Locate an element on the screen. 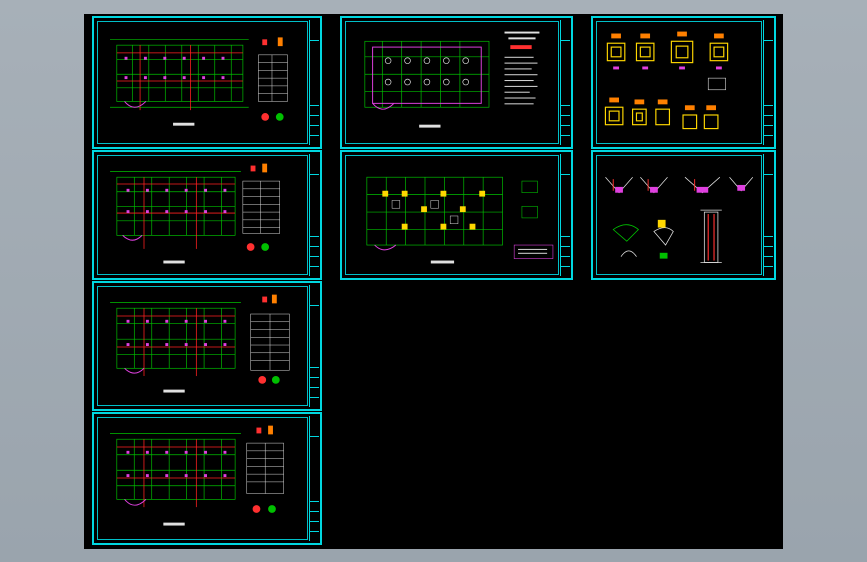  pile-cap-details-drawing is located at coordinates (666, 80).